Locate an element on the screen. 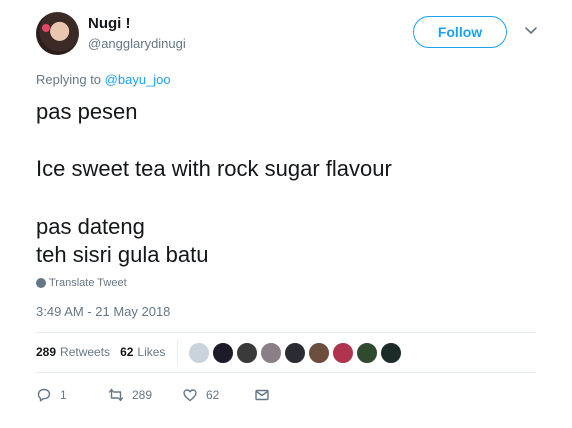 Image resolution: width=572 pixels, height=428 pixels. tweet-actions: 1 289 62 is located at coordinates (166, 396).